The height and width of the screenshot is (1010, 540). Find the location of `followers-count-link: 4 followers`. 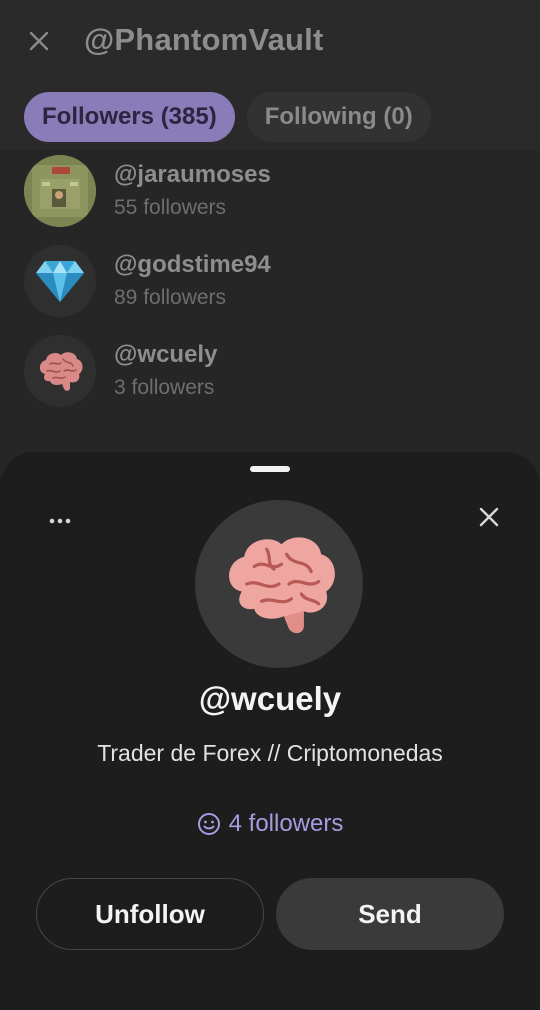

followers-count-link: 4 followers is located at coordinates (270, 824).